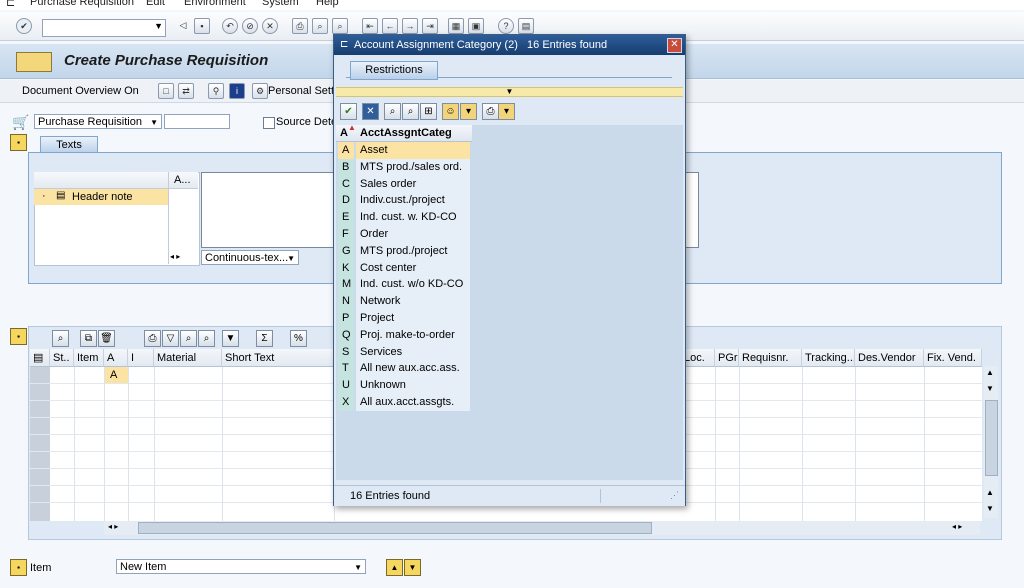 This screenshot has width=1024, height=588. Describe the element at coordinates (34, 62) in the screenshot. I see `transaction-icon` at that location.